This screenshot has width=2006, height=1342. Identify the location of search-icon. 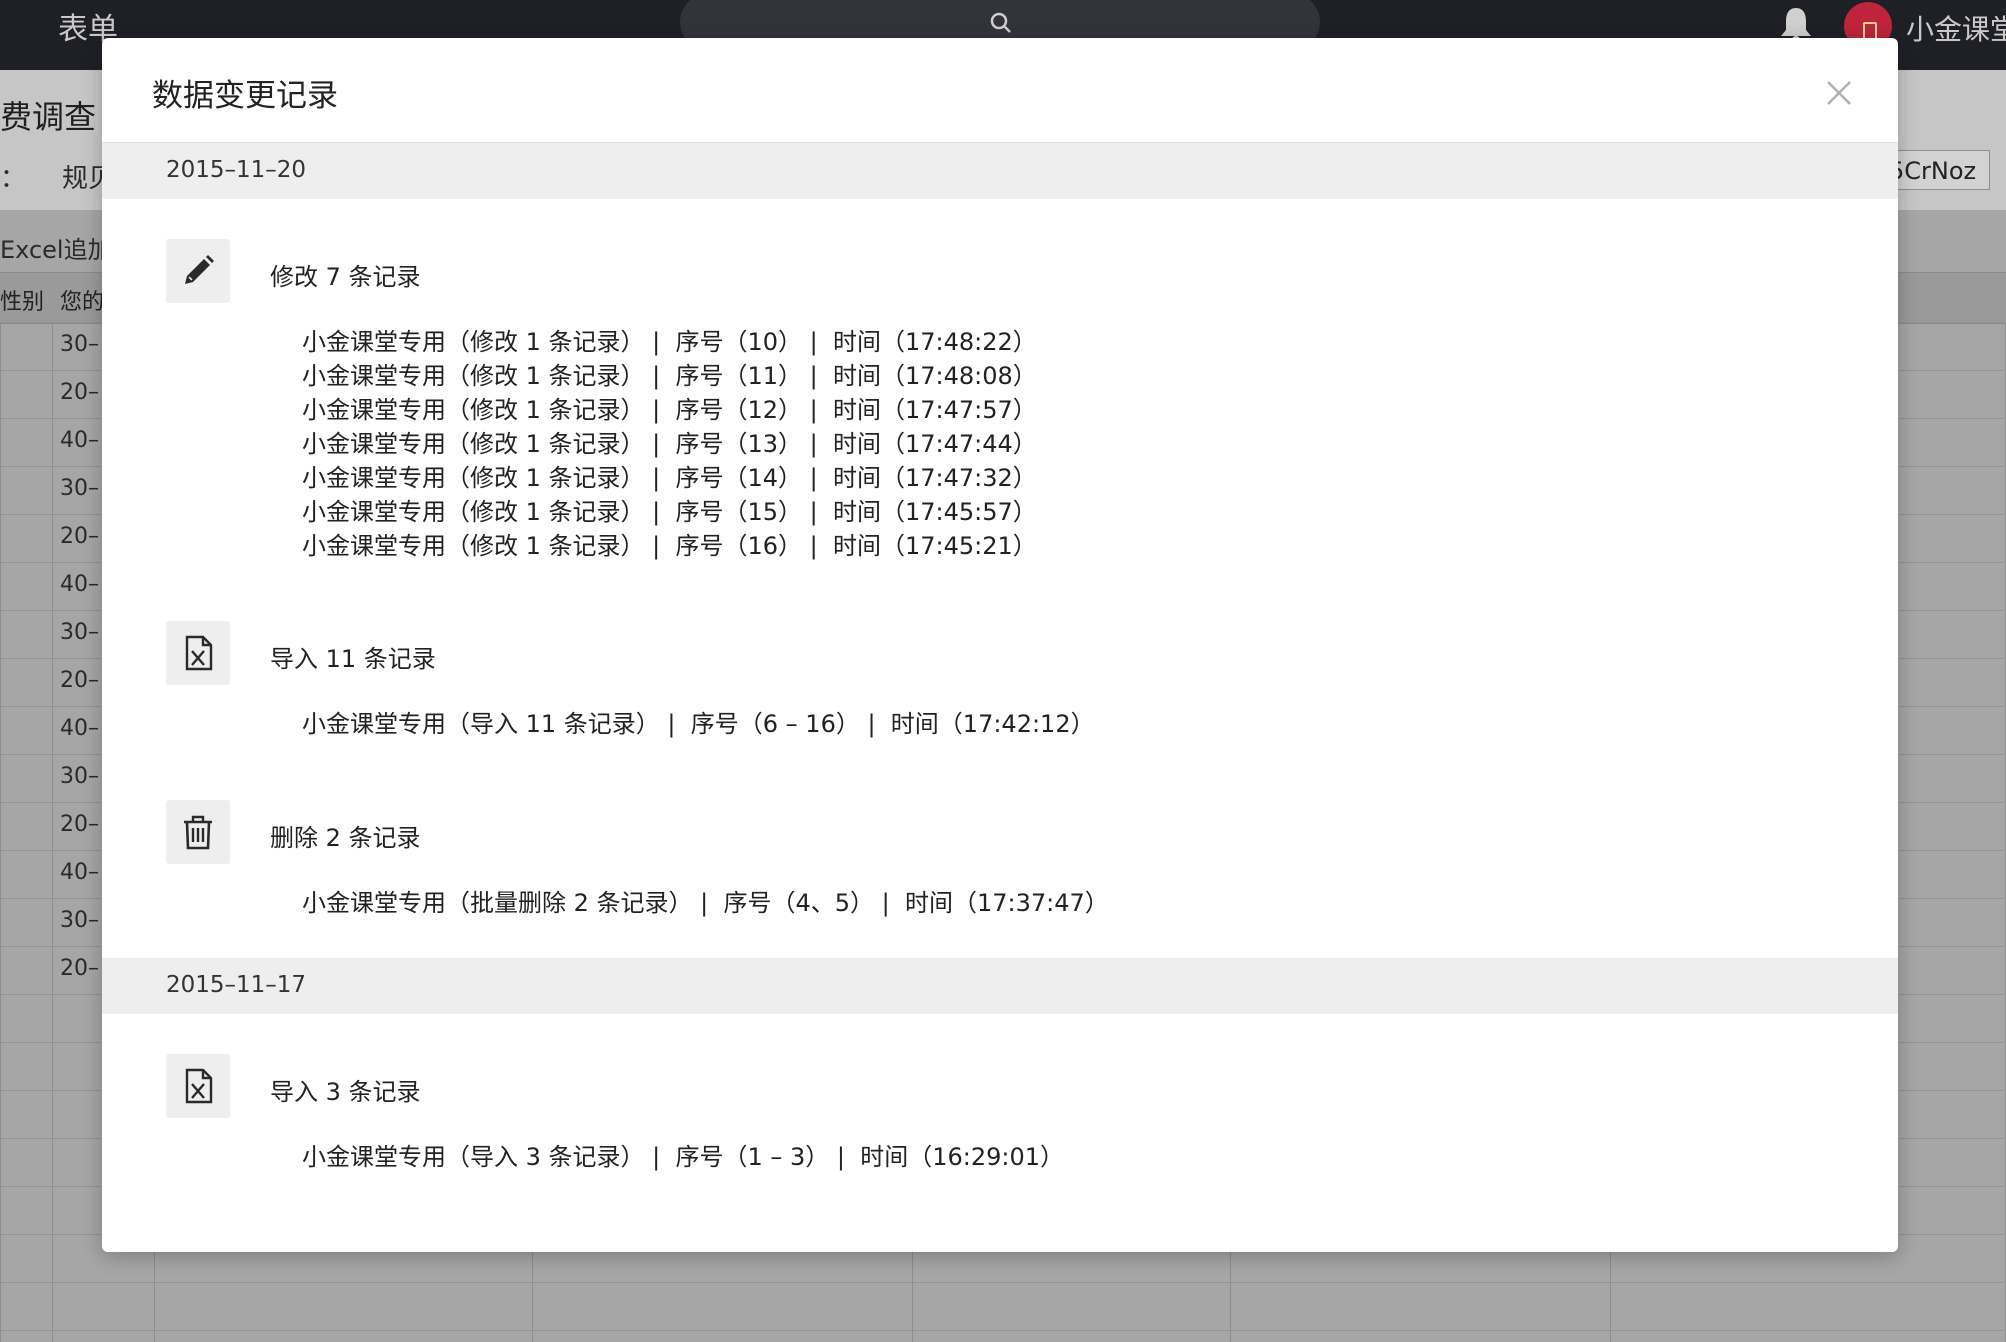
(1000, 22).